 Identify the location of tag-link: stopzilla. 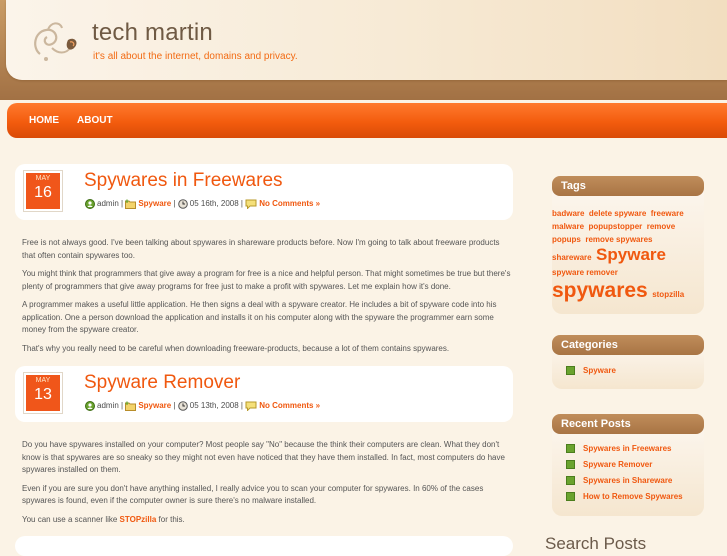
(668, 294).